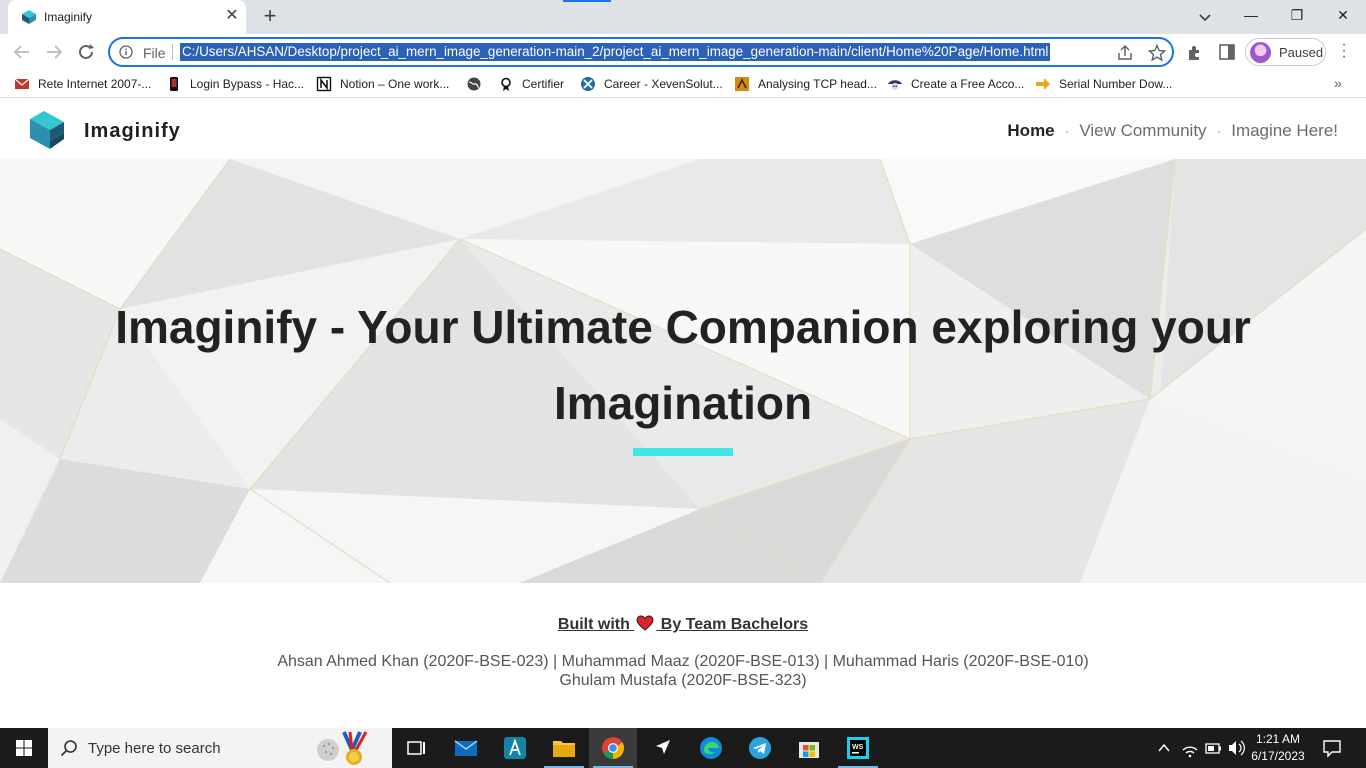 Image resolution: width=1366 pixels, height=768 pixels. I want to click on notification-center-icon, so click(1332, 748).